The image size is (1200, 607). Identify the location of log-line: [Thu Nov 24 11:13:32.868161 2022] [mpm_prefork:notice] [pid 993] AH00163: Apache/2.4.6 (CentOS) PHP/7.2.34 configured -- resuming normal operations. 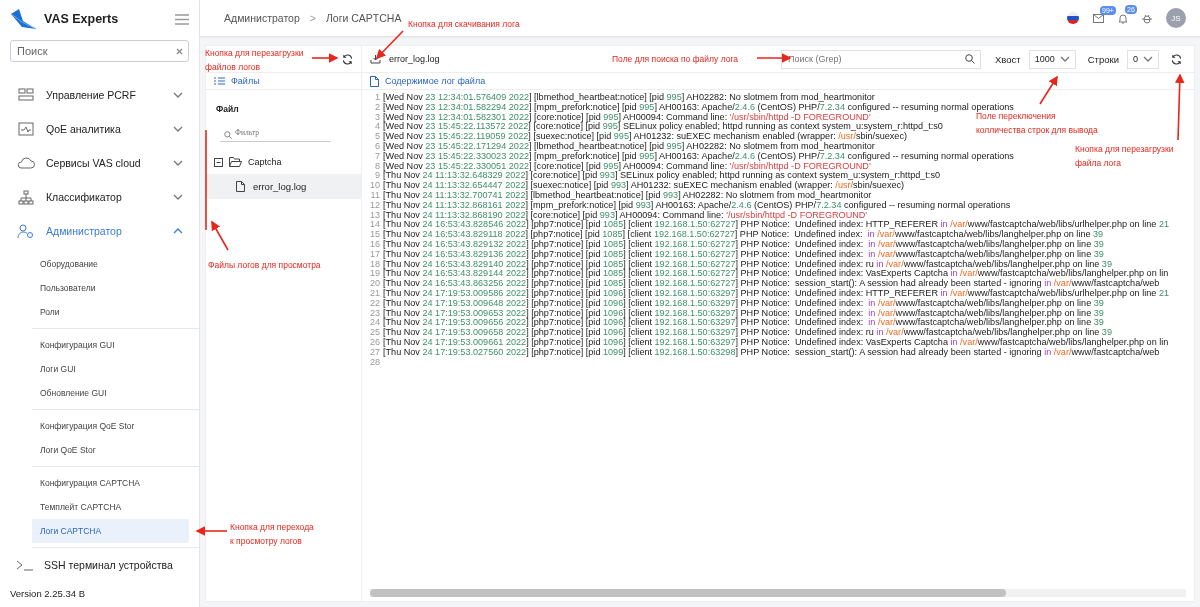
(697, 205).